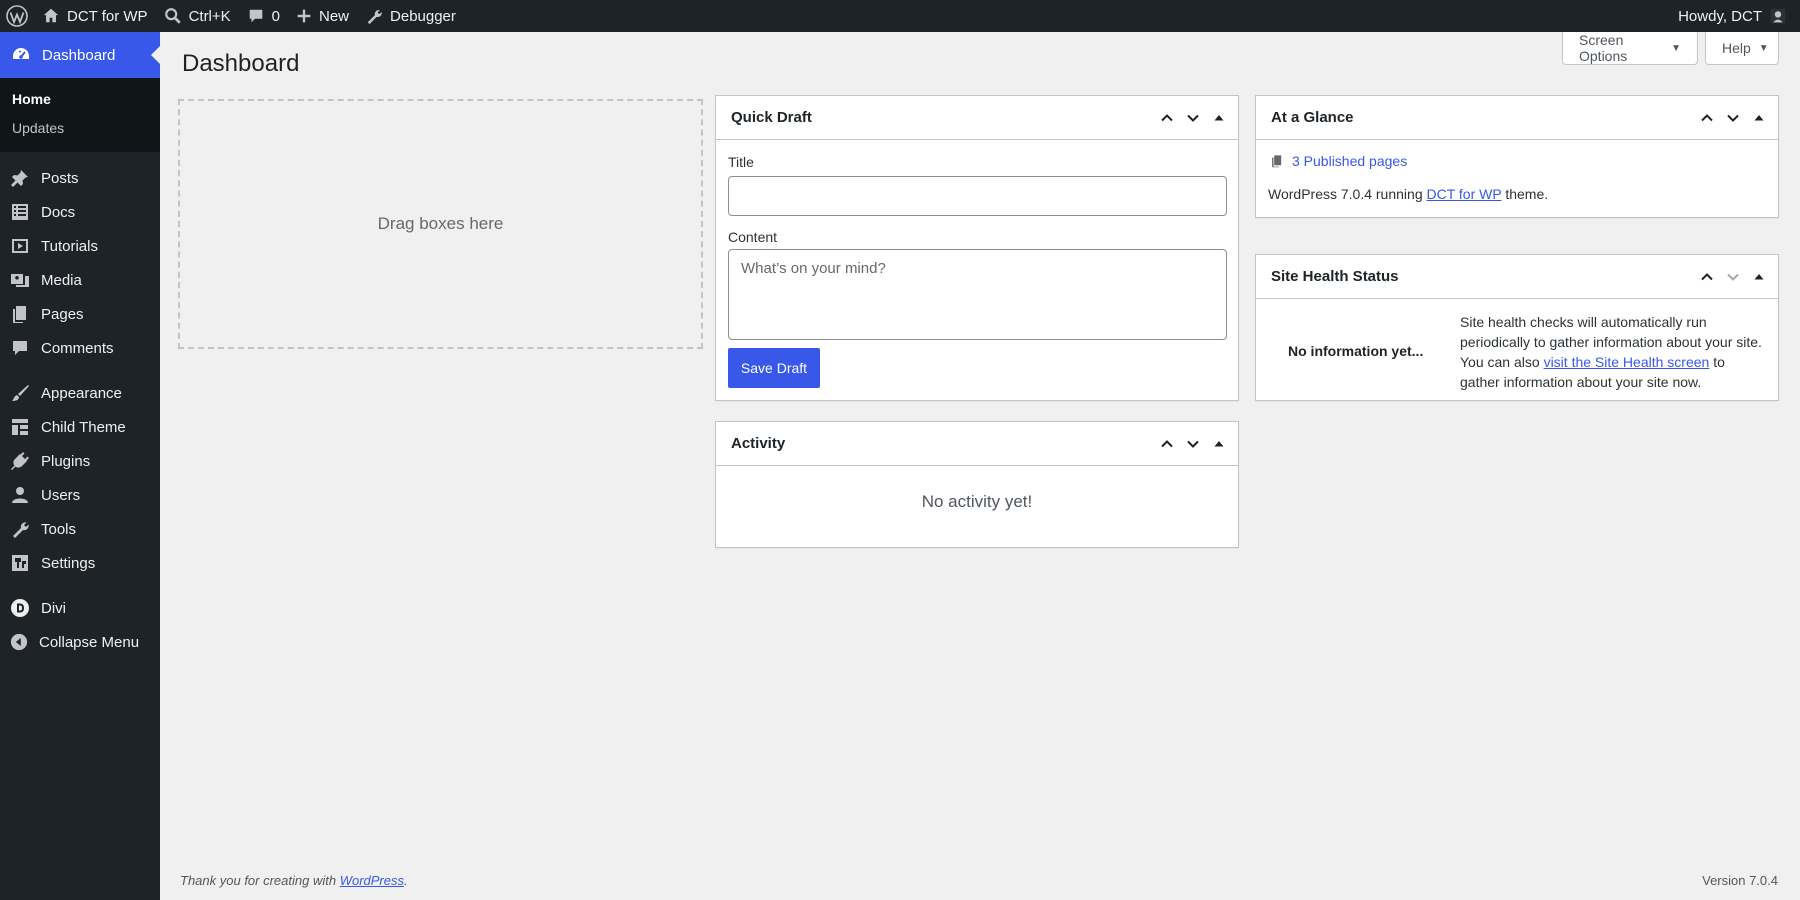  What do you see at coordinates (977, 484) in the screenshot?
I see `activity-widget: Activity No activity yet!` at bounding box center [977, 484].